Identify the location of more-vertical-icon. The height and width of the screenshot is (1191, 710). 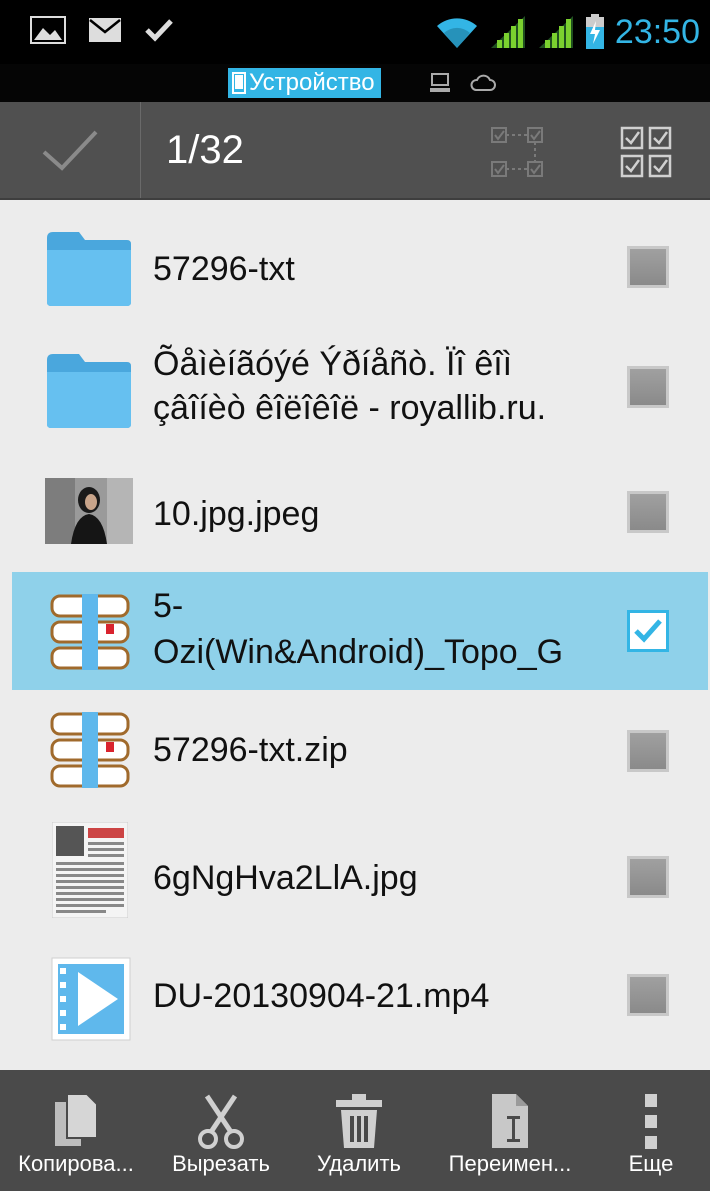
(651, 1121).